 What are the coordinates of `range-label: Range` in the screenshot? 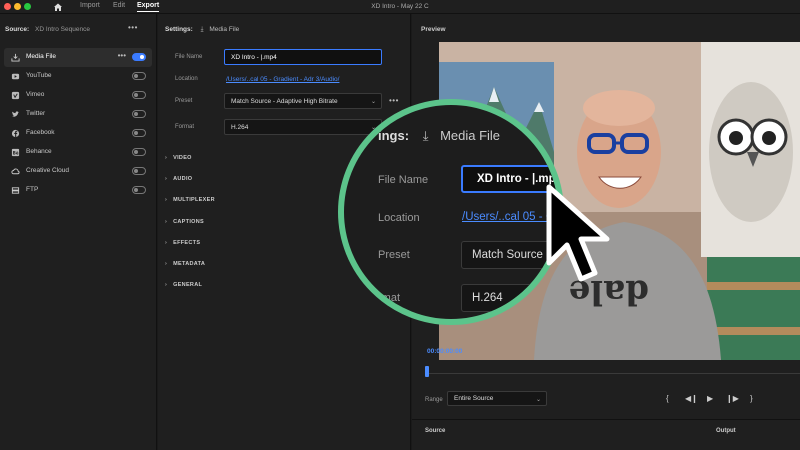 It's located at (434, 400).